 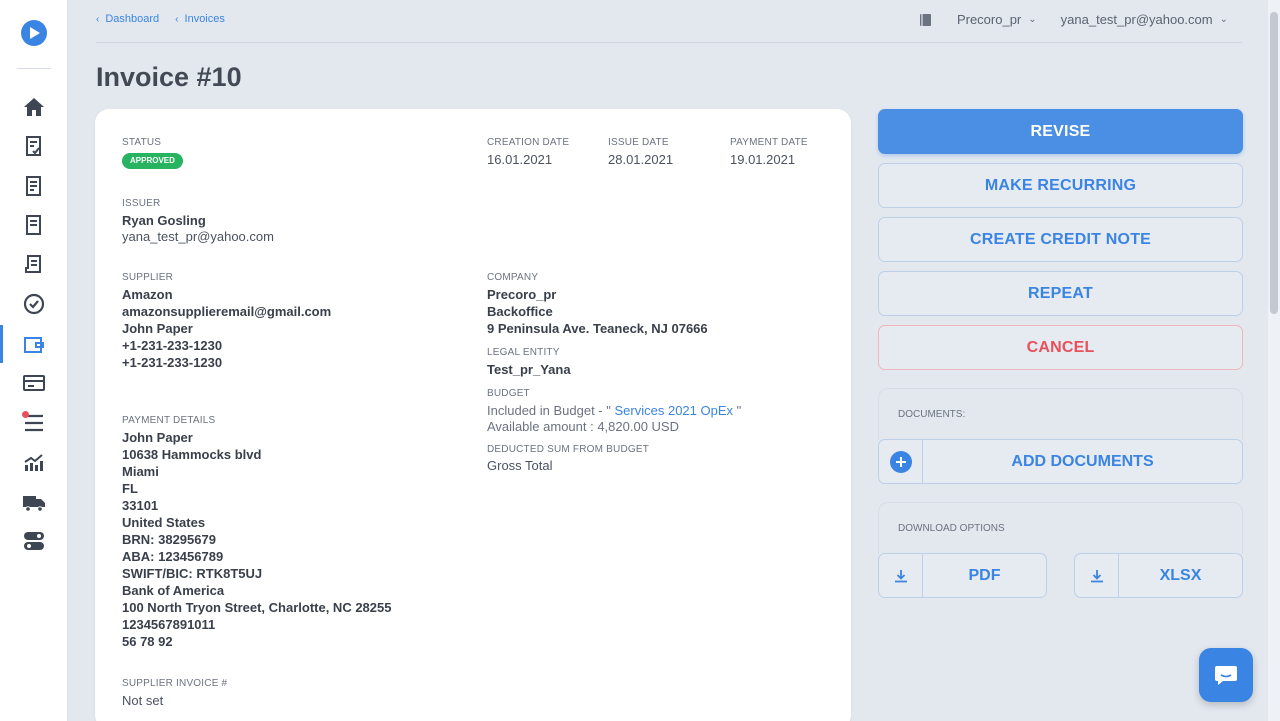 What do you see at coordinates (173, 590) in the screenshot?
I see `payment-line: Bank of America` at bounding box center [173, 590].